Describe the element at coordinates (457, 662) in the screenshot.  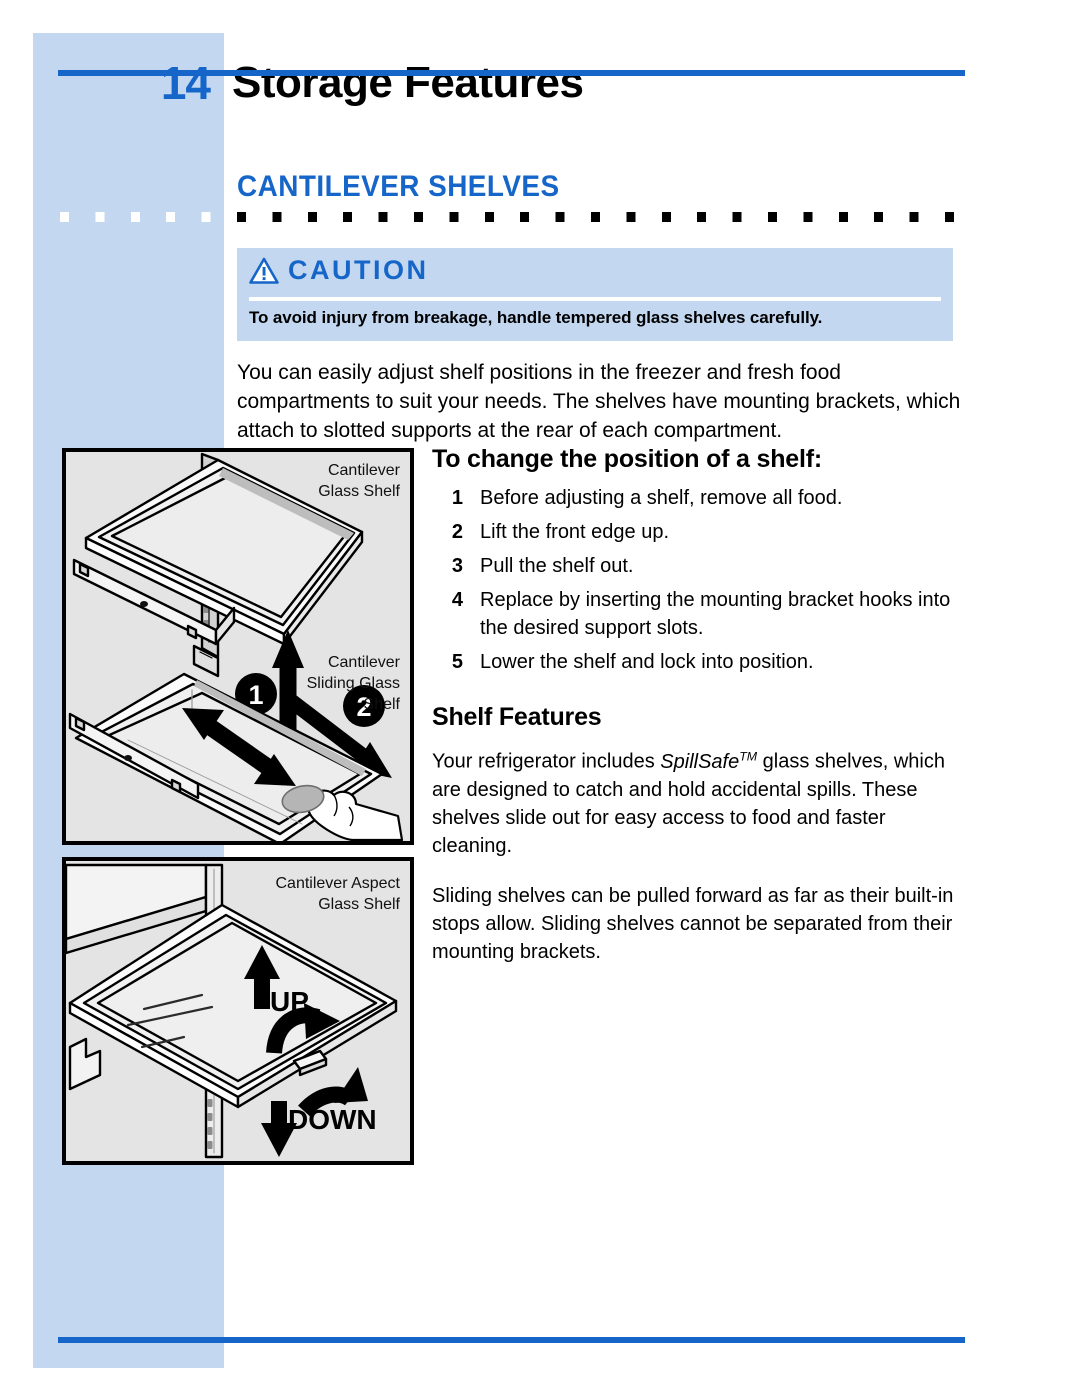
I see `step-number: 5` at that location.